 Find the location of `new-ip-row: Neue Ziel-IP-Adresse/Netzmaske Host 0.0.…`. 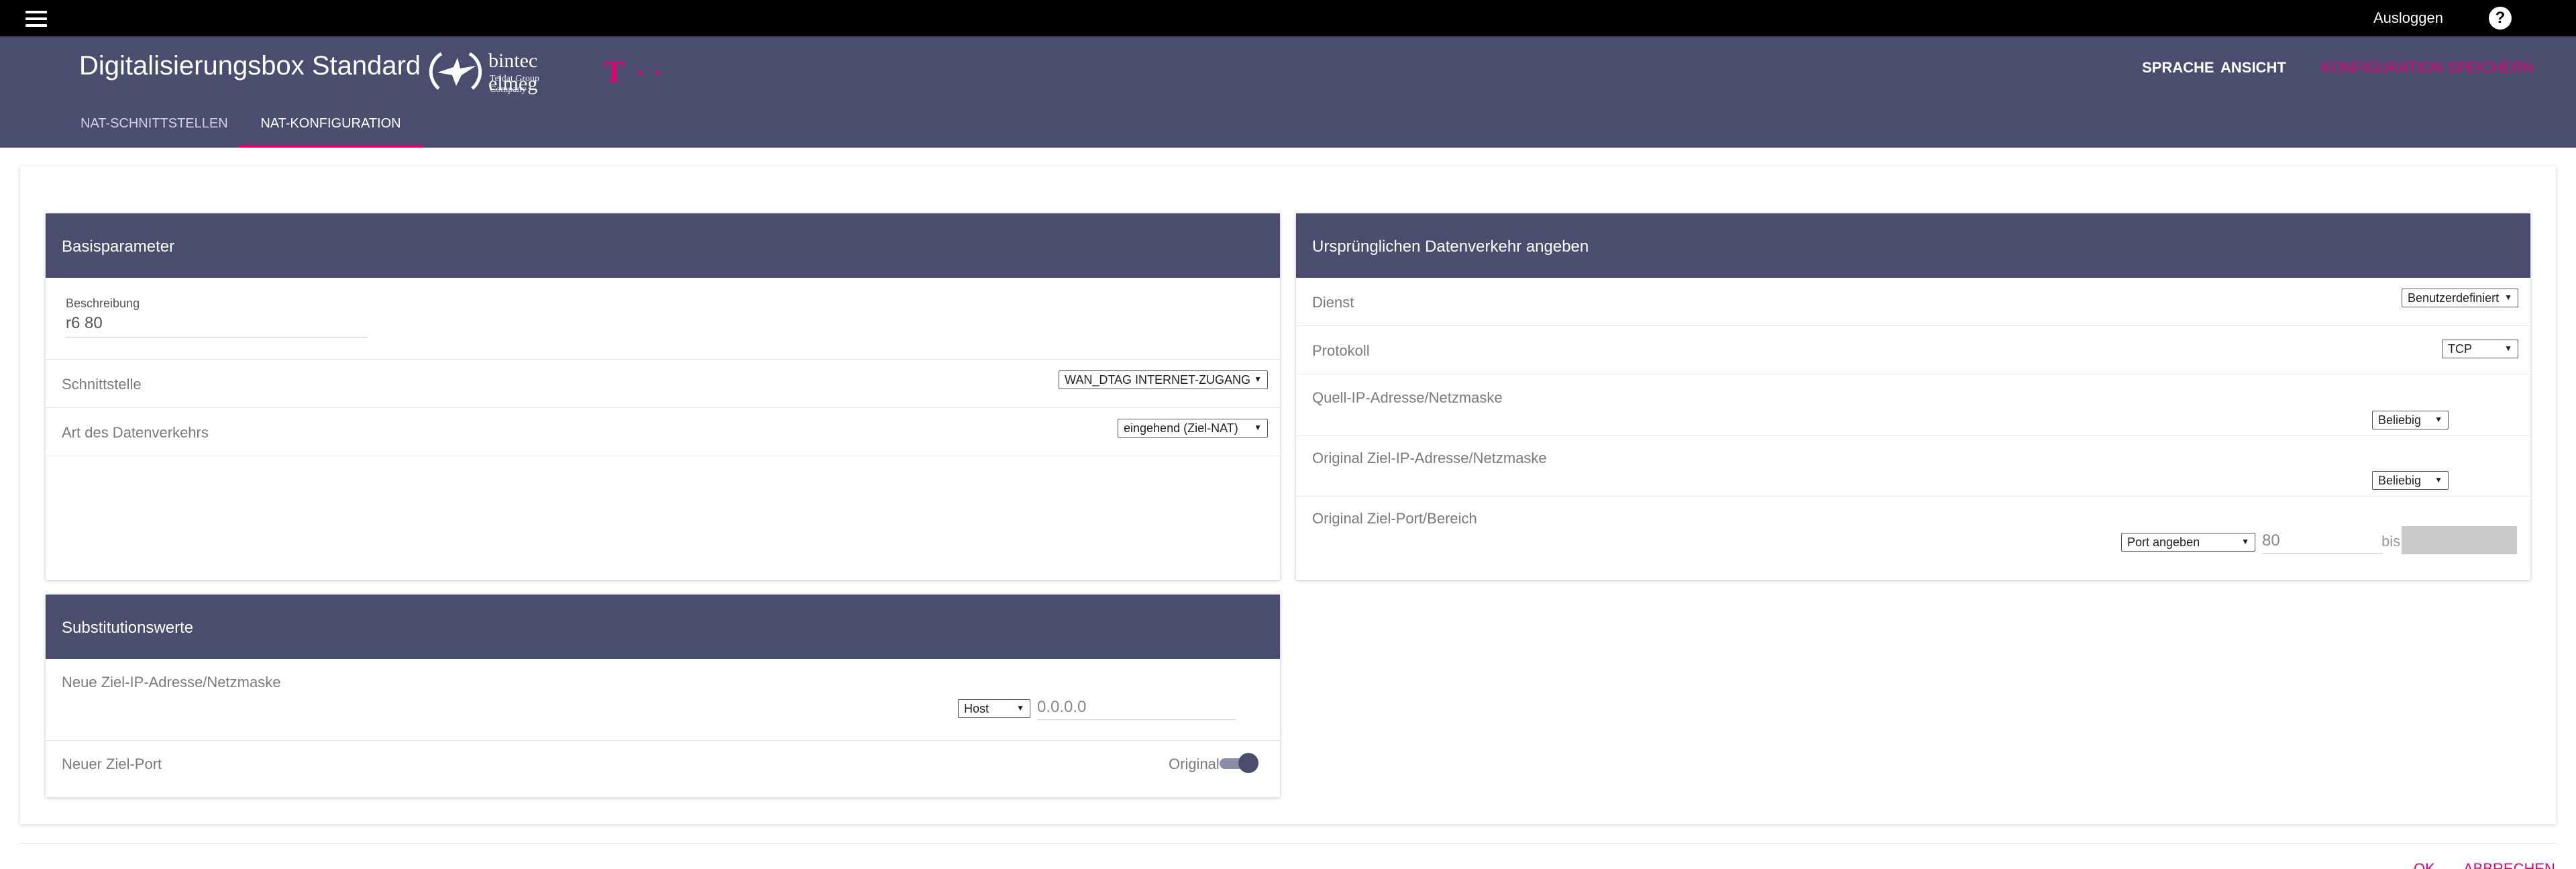

new-ip-row: Neue Ziel-IP-Adresse/Netzmaske Host 0.0.… is located at coordinates (663, 700).